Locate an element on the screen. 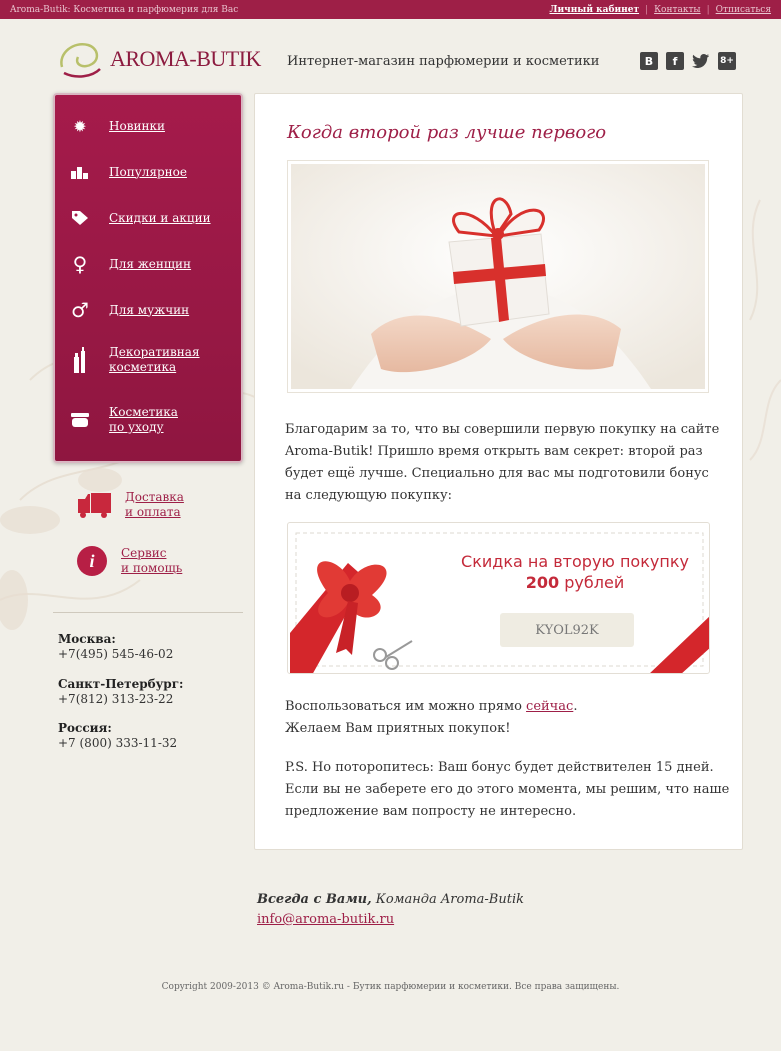 The image size is (781, 1051). female-icon: ♀ is located at coordinates (80, 264).